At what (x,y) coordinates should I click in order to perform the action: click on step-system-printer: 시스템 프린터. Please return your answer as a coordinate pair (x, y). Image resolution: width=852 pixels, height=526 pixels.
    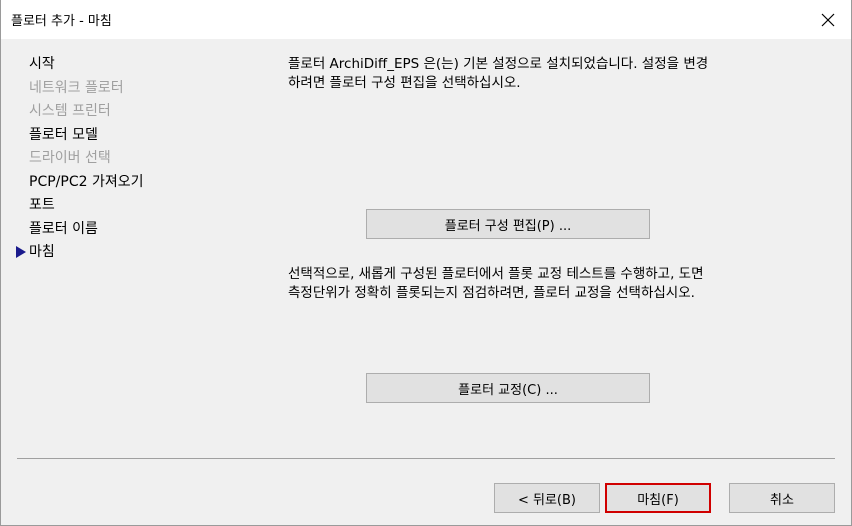
    Looking at the image, I should click on (70, 111).